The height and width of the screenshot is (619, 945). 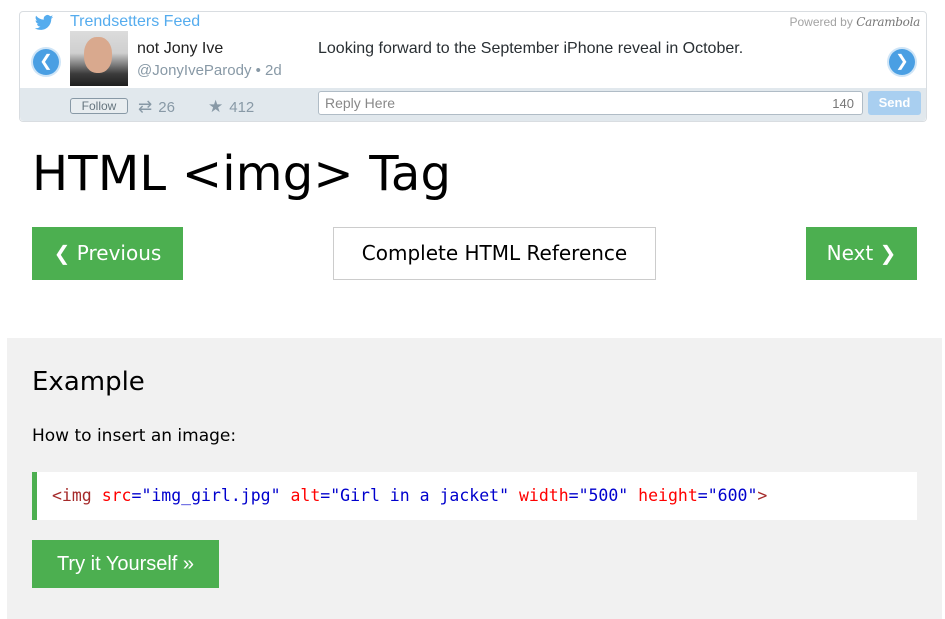 I want to click on try-it-yourself-button: Try it Yourself », so click(x=125, y=564).